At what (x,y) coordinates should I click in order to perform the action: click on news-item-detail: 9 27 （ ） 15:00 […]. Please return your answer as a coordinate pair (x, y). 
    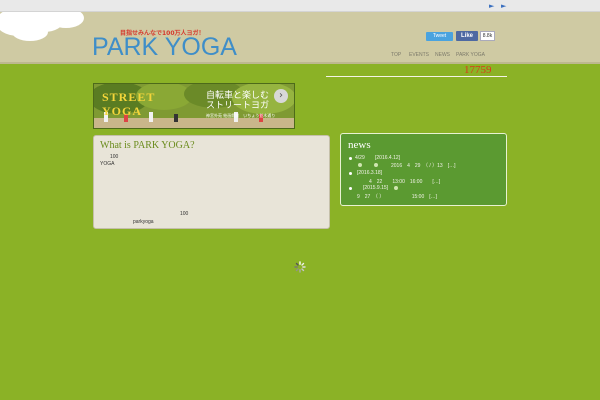
    Looking at the image, I should click on (397, 197).